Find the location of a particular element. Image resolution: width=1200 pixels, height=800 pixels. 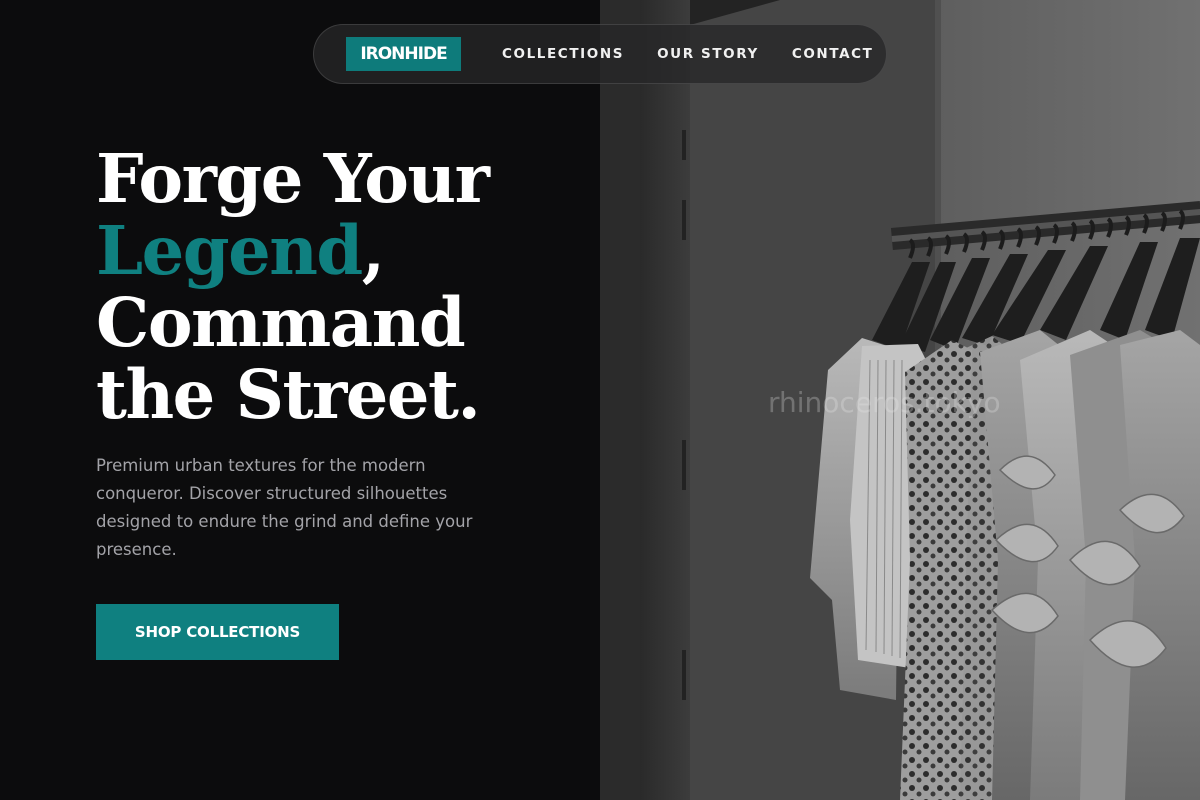

top-navigation: IRONHIDE COLLECTIONS OUR STORY CONTACT is located at coordinates (600, 54).